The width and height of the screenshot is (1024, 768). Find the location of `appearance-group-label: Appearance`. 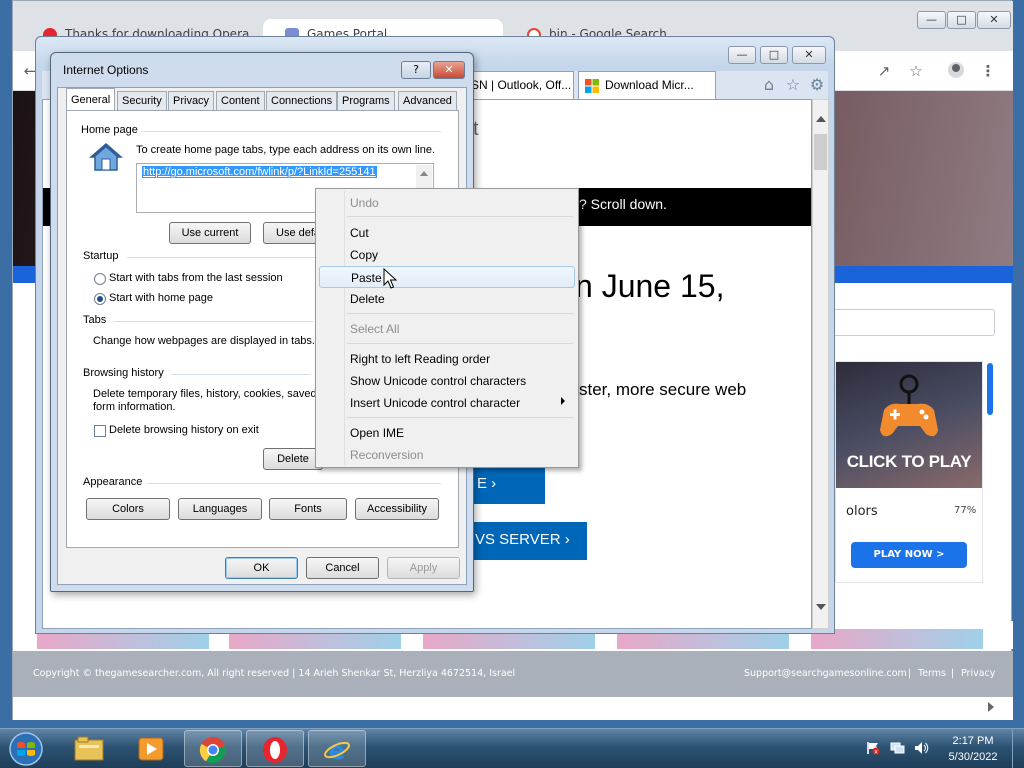

appearance-group-label: Appearance is located at coordinates (113, 482).